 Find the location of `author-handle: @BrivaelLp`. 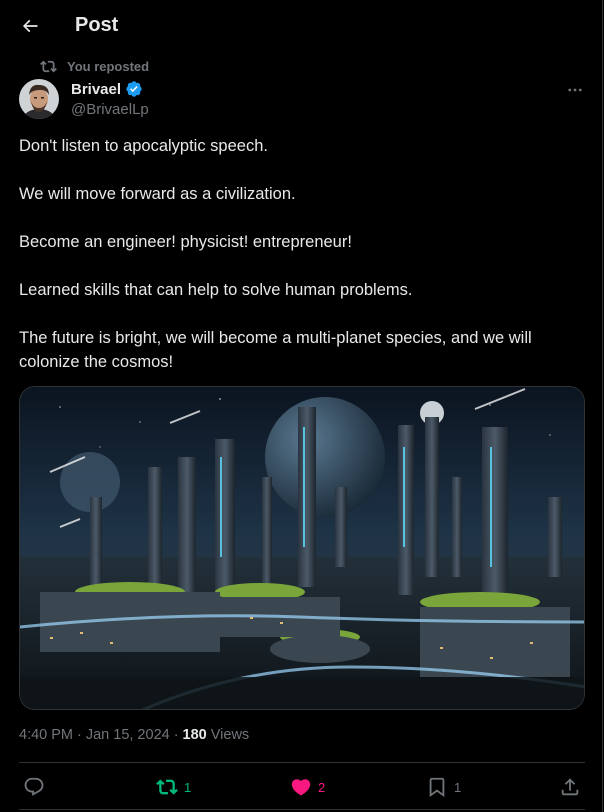

author-handle: @BrivaelLp is located at coordinates (110, 109).